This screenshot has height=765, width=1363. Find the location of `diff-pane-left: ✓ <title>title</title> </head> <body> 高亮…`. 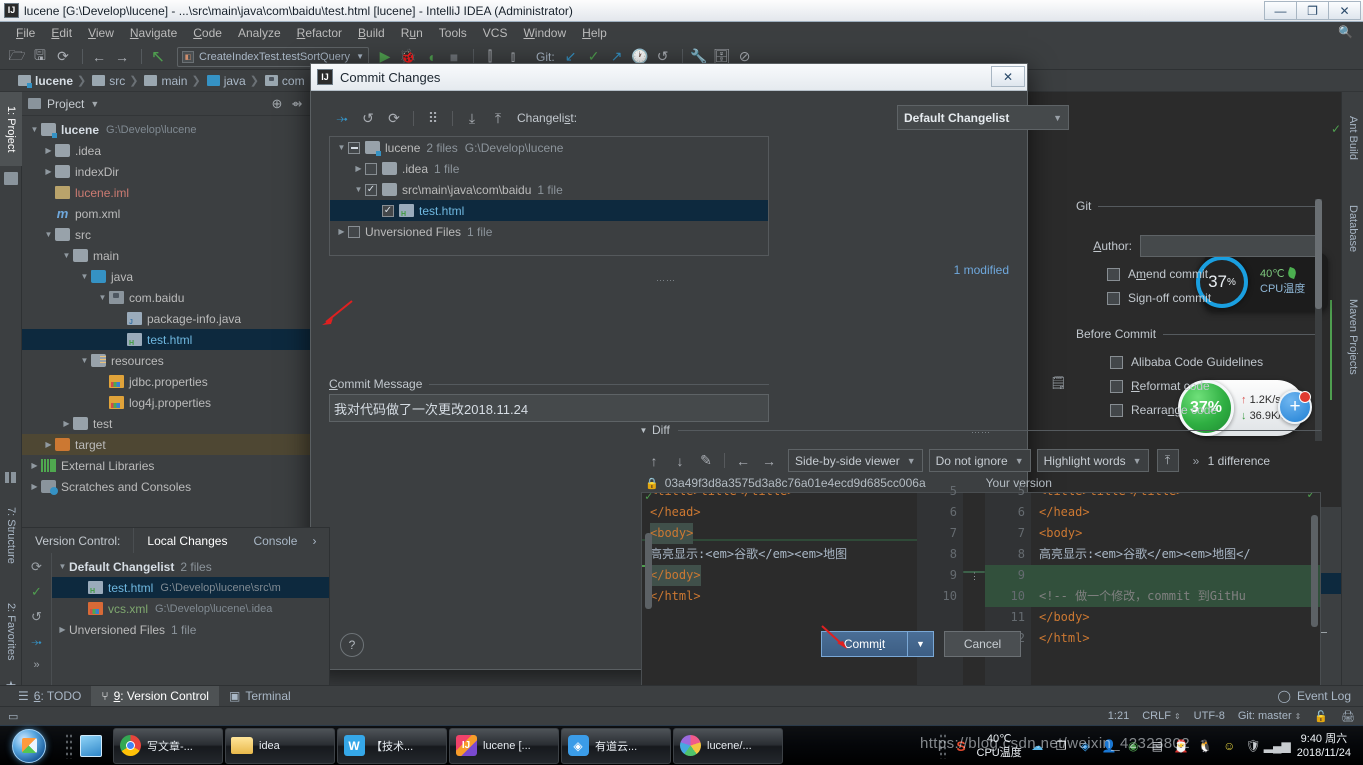

diff-pane-left: ✓ <title>title</title> </head> <body> 高亮… is located at coordinates (779, 602).